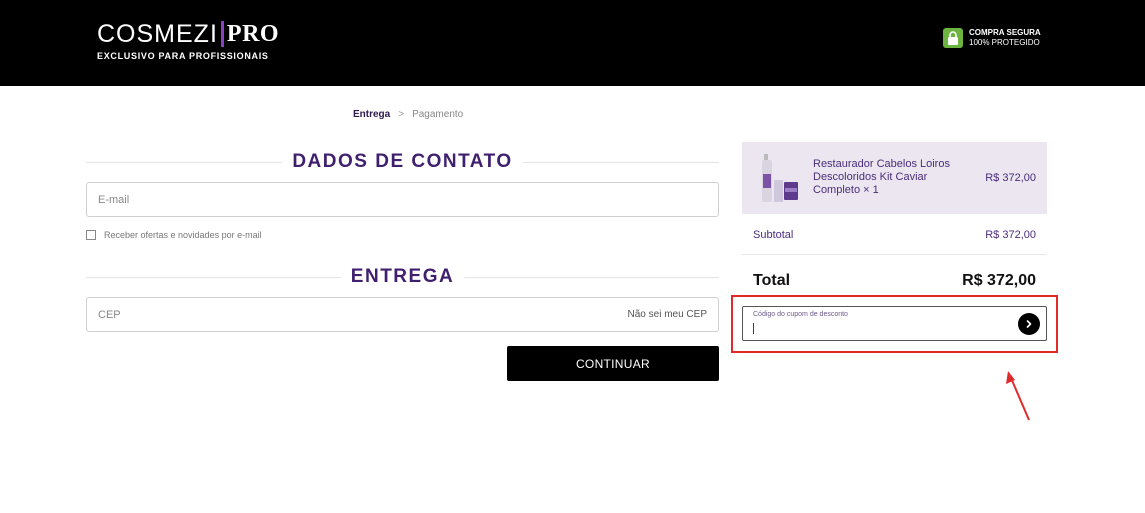  I want to click on continue-button: CONTINUAR, so click(613, 363).